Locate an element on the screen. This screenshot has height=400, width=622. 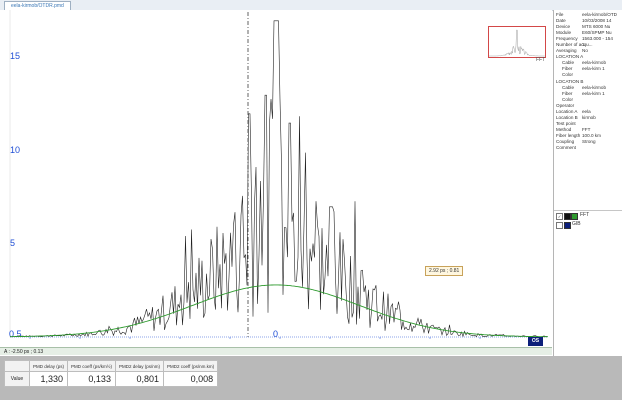
thumbnail-caption: FFT is located at coordinates (541, 60).